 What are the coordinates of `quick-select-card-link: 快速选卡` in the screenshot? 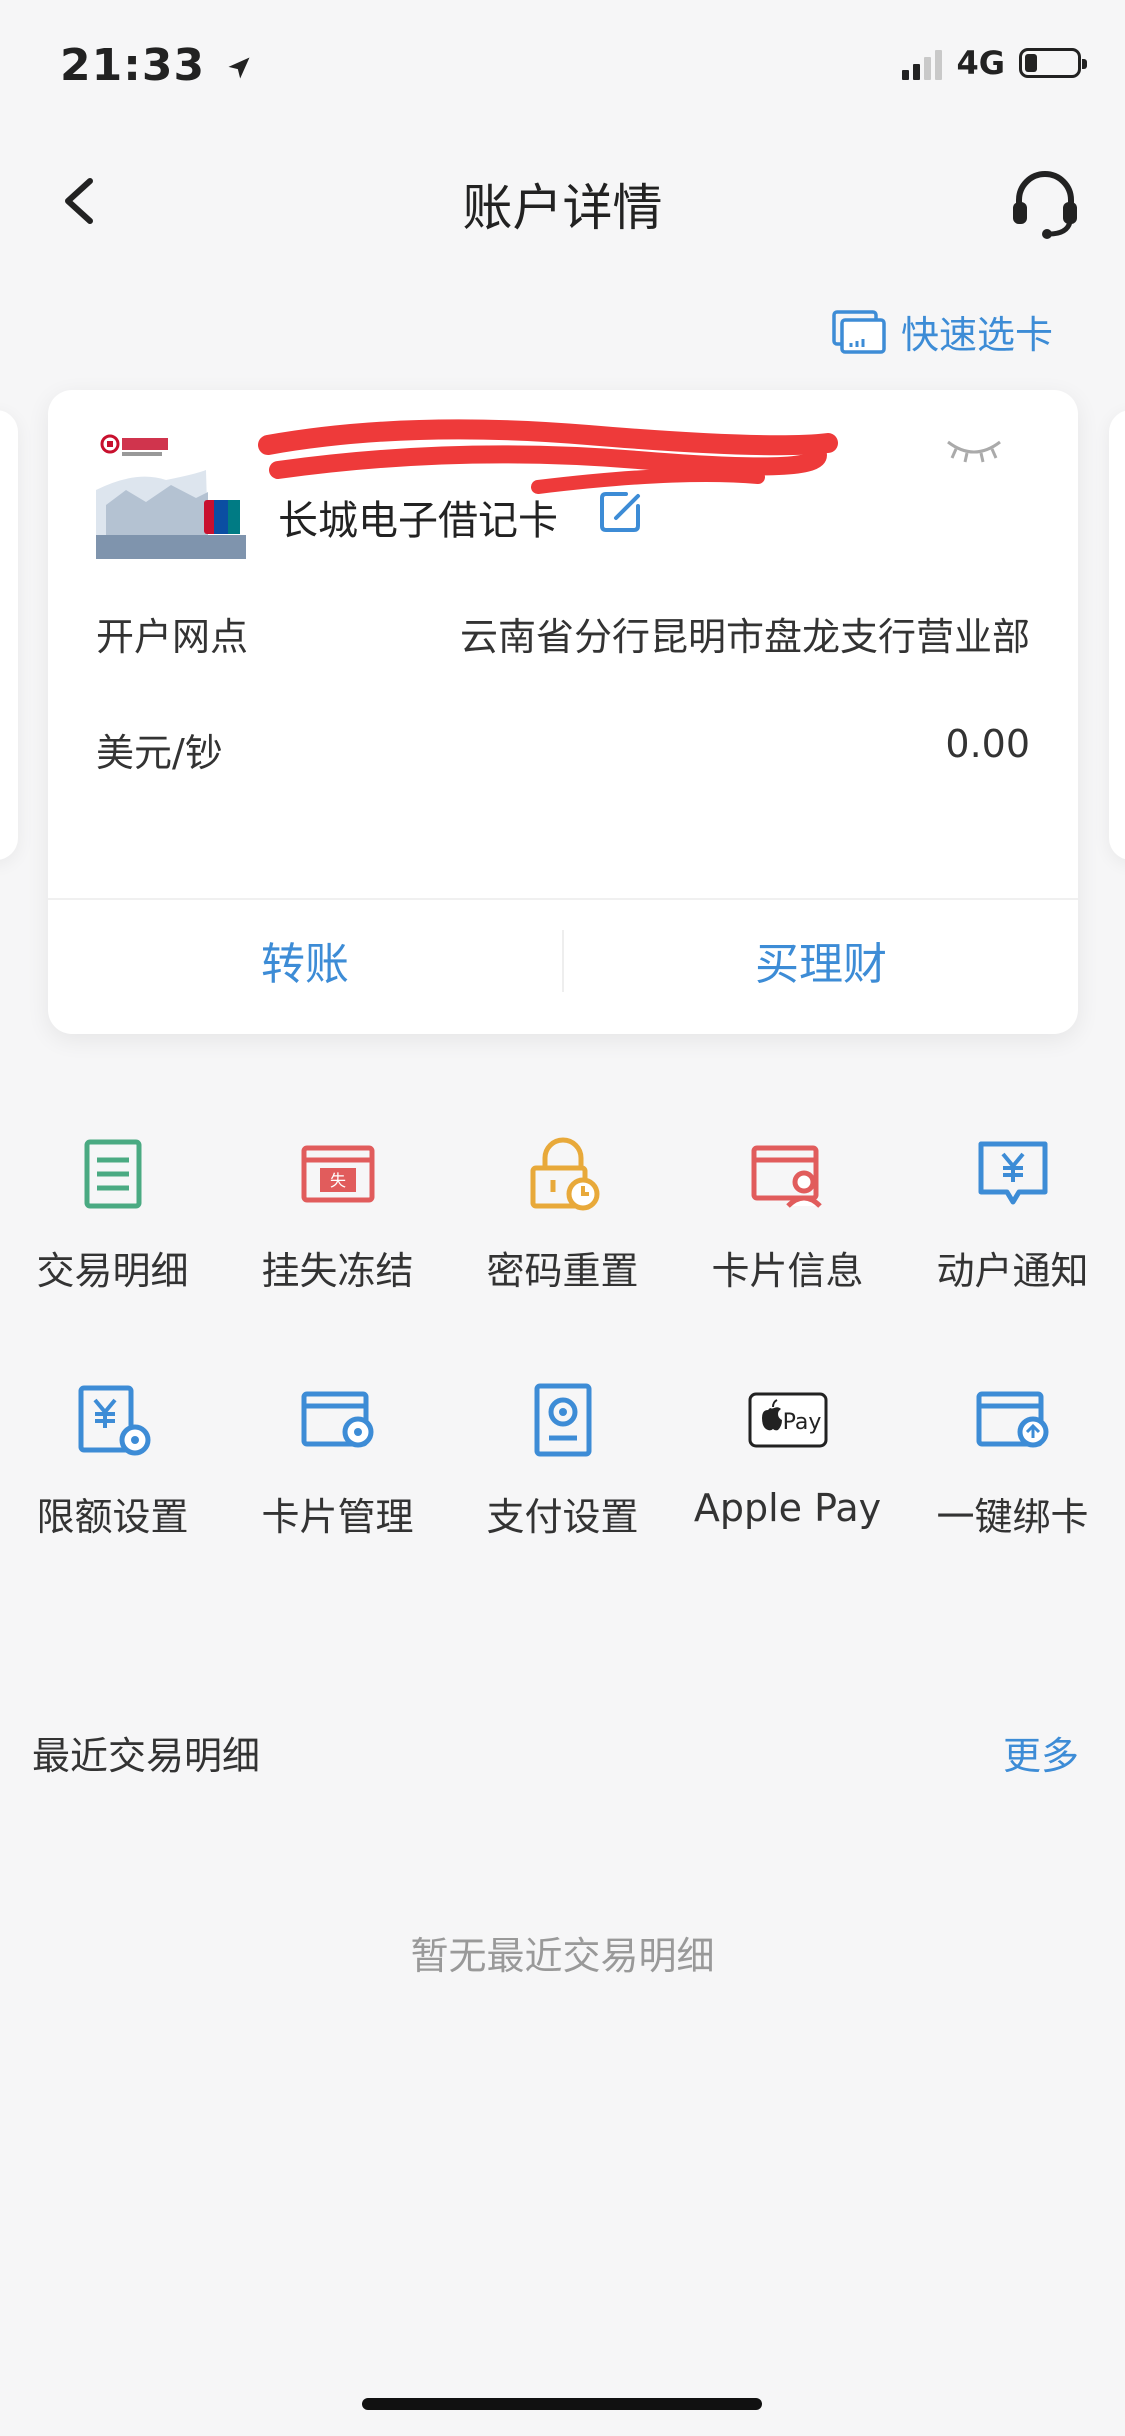 It's located at (942, 331).